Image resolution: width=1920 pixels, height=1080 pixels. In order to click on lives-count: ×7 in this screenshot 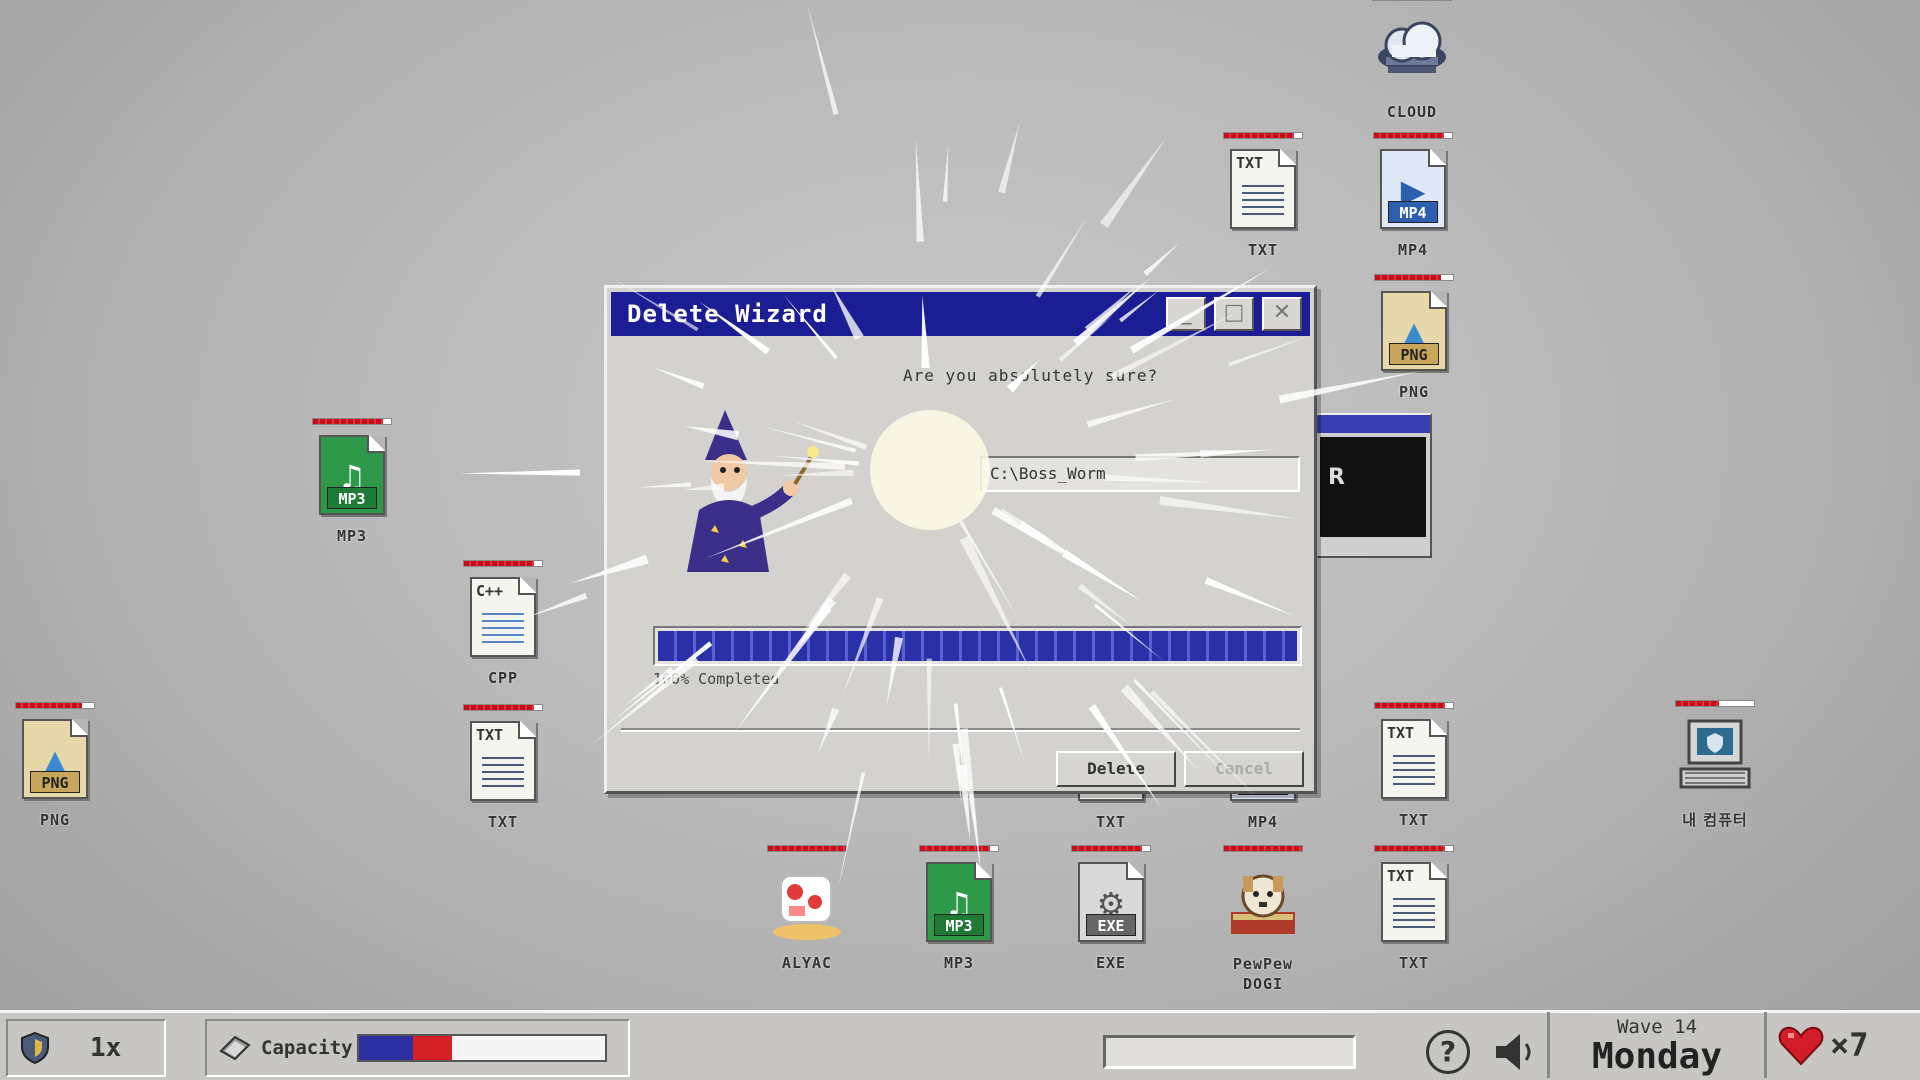, I will do `click(1849, 1045)`.